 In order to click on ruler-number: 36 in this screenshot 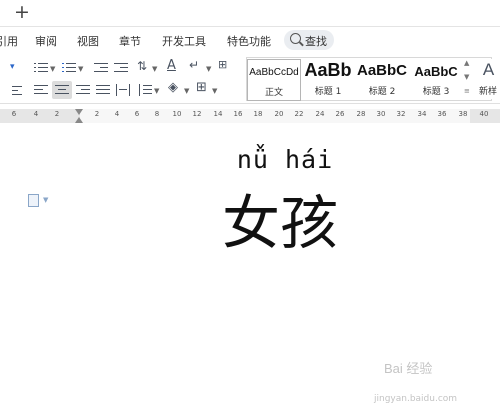, I will do `click(442, 114)`.